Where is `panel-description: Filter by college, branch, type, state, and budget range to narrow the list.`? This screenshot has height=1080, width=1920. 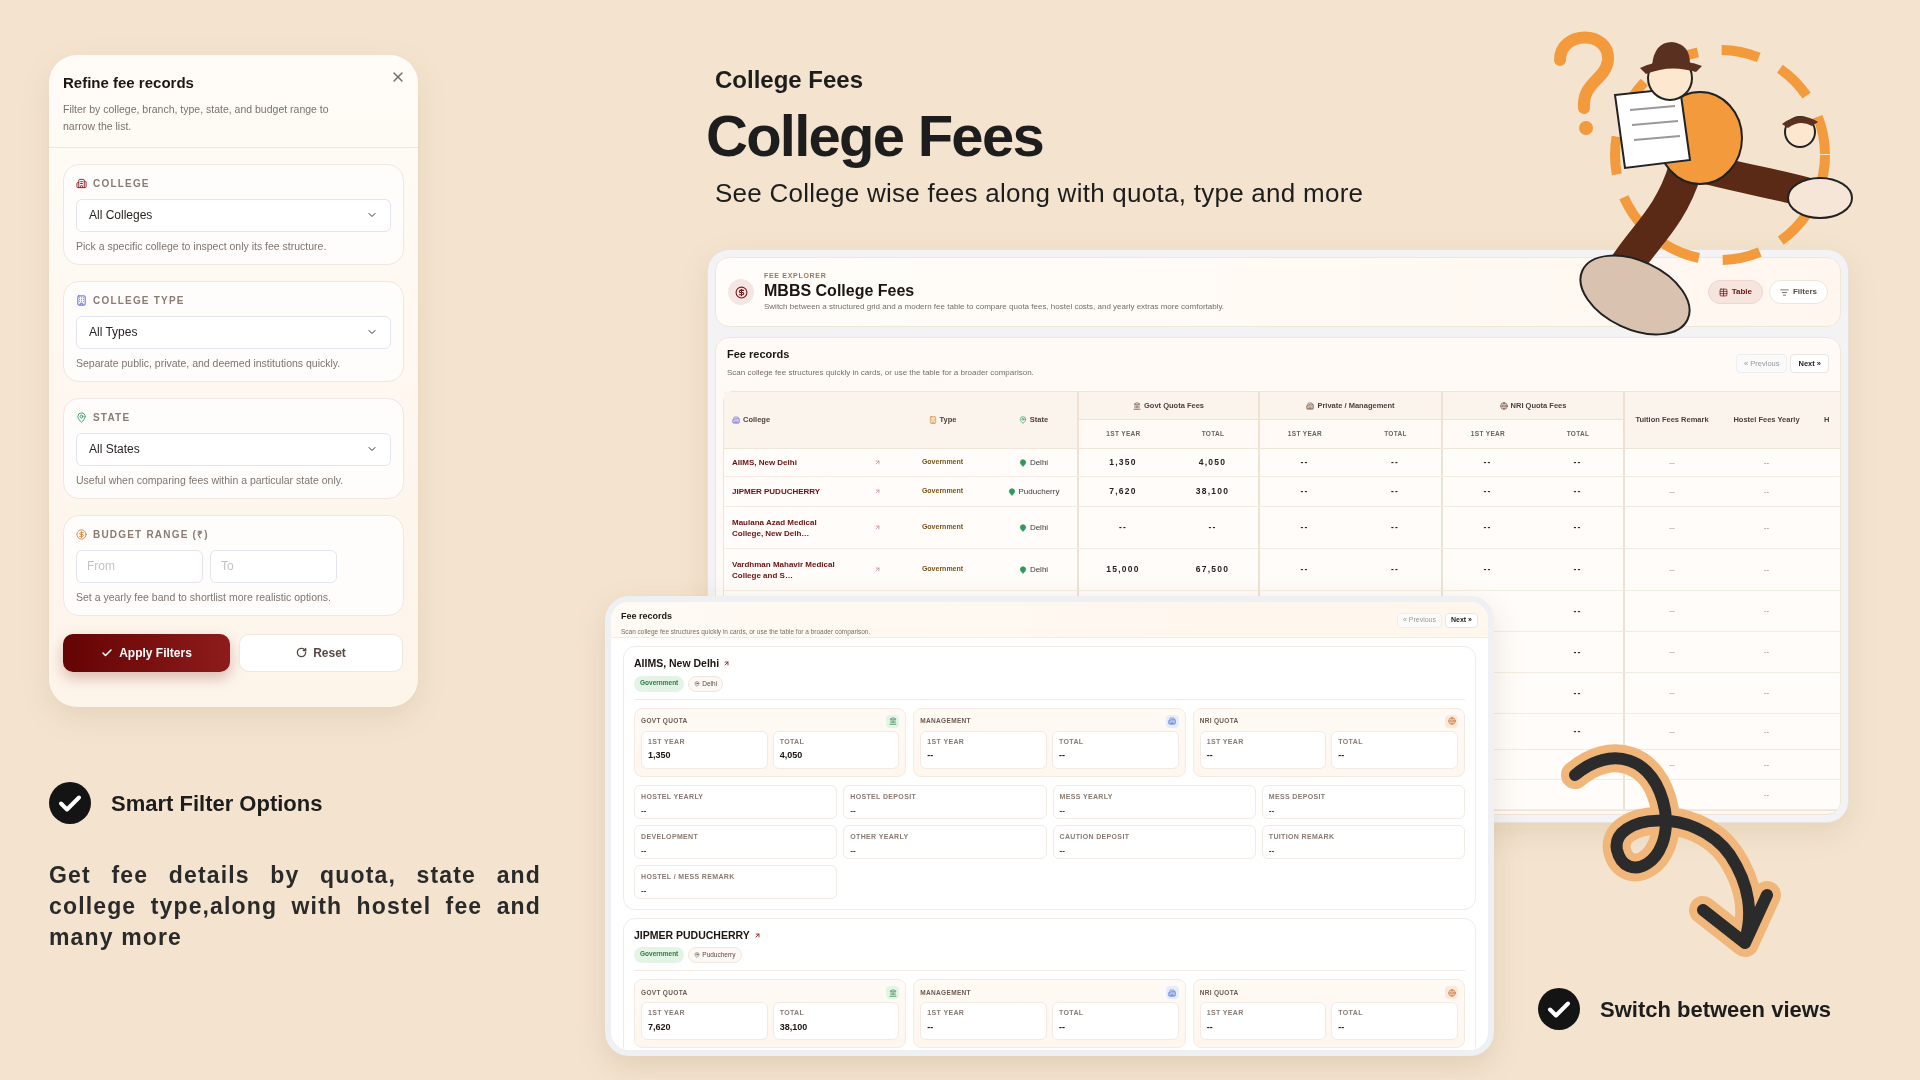
panel-description: Filter by college, branch, type, state, and budget range to narrow the list. is located at coordinates (196, 117).